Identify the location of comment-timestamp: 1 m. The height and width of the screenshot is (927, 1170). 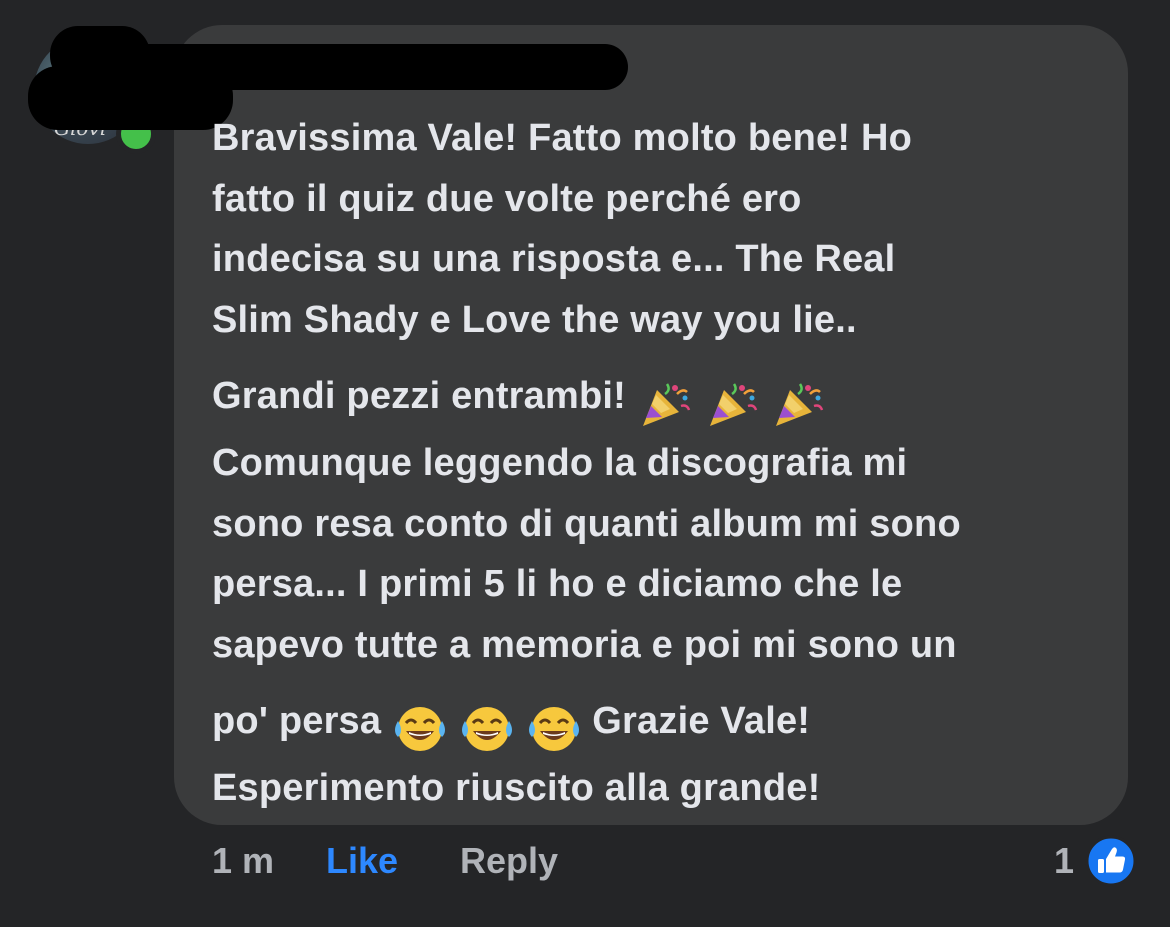
(243, 861).